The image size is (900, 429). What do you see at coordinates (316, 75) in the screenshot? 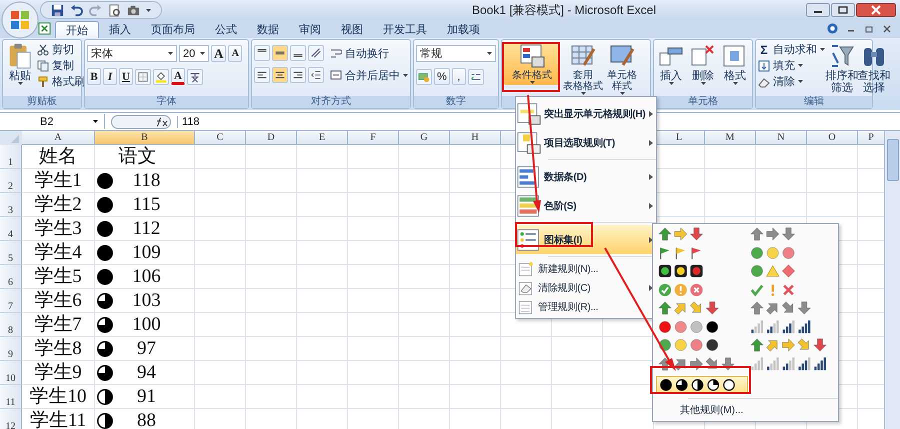
I see `indent-icon` at bounding box center [316, 75].